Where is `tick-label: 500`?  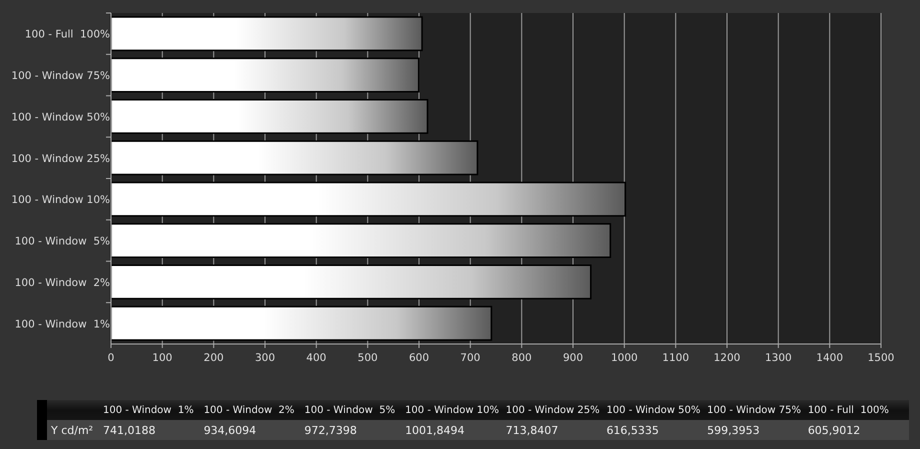 tick-label: 500 is located at coordinates (368, 358).